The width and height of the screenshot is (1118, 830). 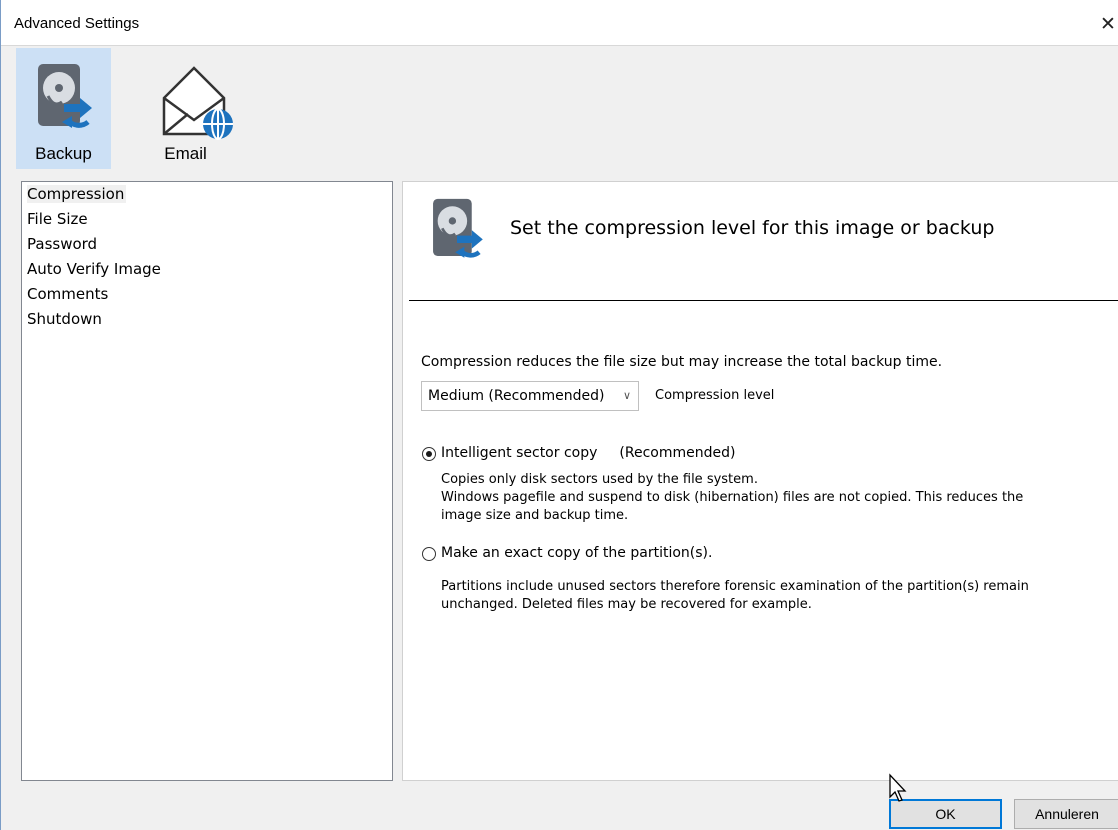 What do you see at coordinates (588, 453) in the screenshot?
I see `intelligent-sector-copy-label: Intelligent sector copy (Recommended)` at bounding box center [588, 453].